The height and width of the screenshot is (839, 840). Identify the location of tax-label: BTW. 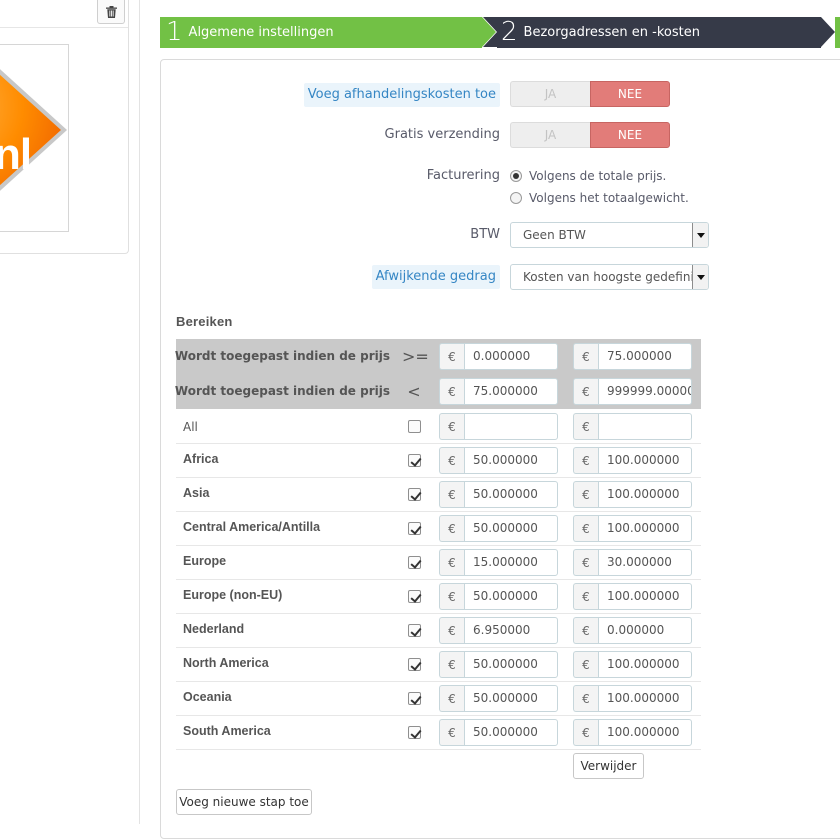
(485, 234).